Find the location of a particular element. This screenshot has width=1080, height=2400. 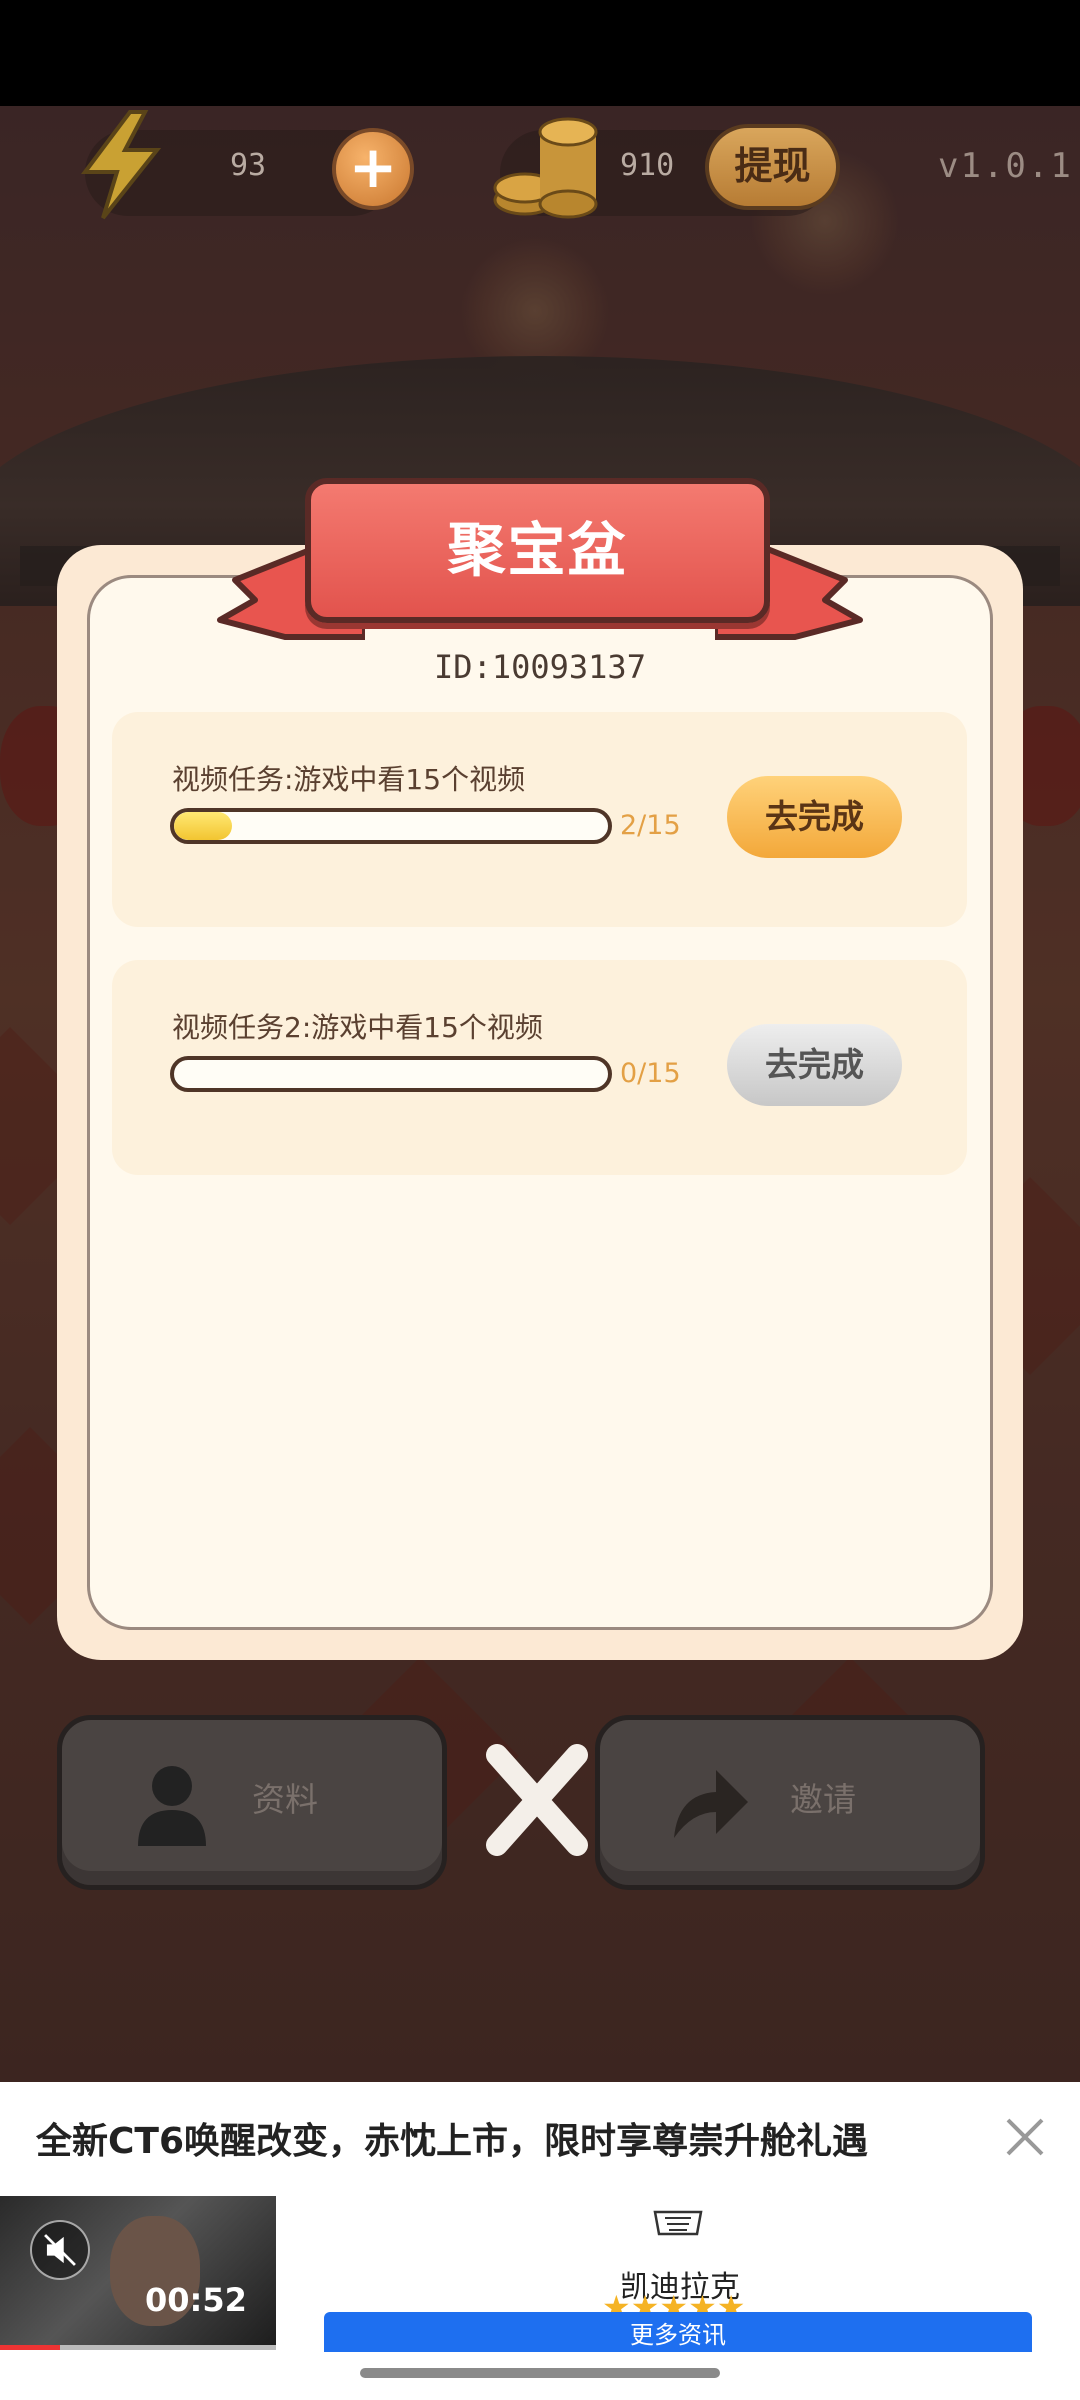

player-id: ID:10093137 is located at coordinates (540, 667).